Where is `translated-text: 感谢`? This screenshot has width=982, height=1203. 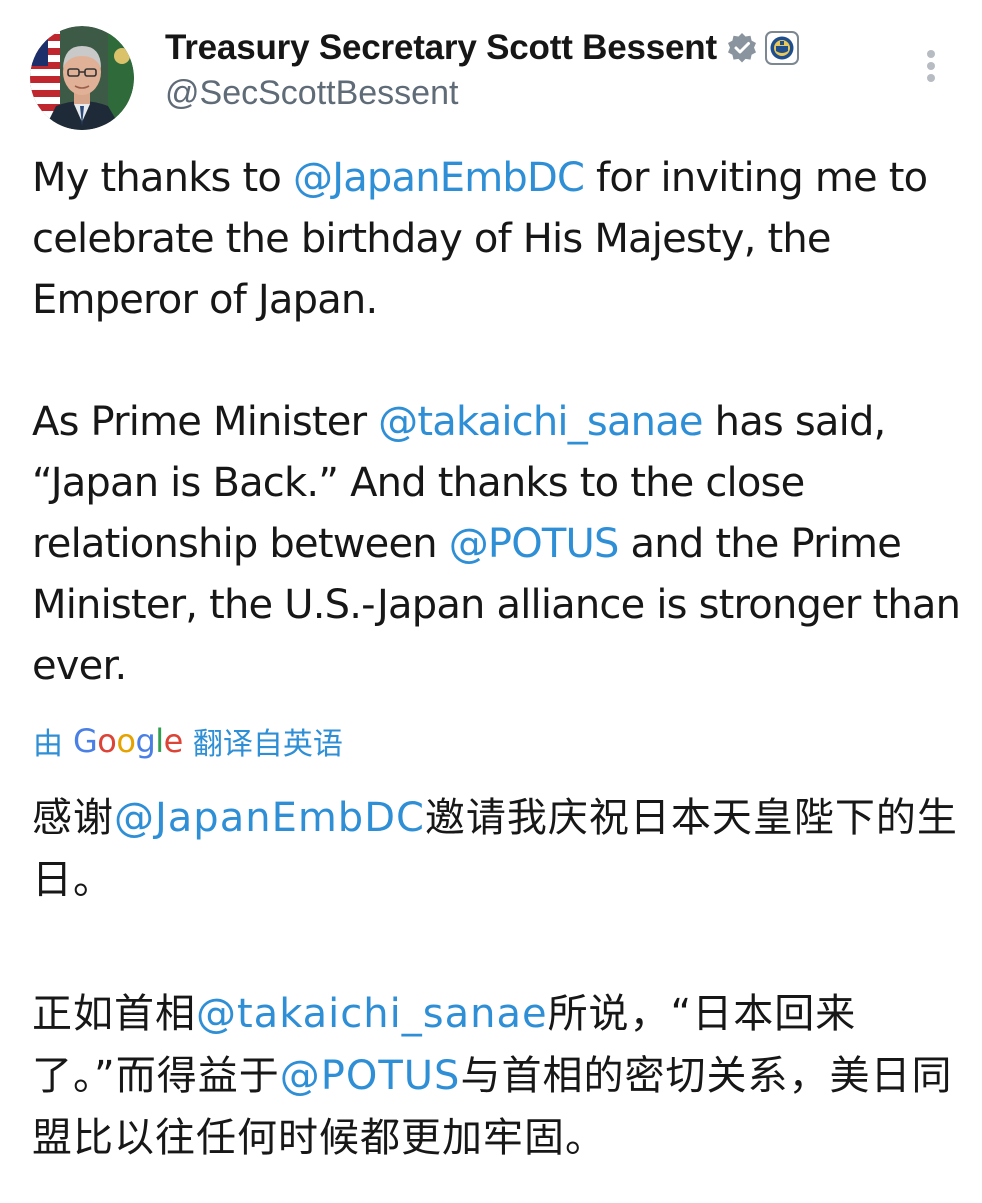
translated-text: 感谢 is located at coordinates (73, 818).